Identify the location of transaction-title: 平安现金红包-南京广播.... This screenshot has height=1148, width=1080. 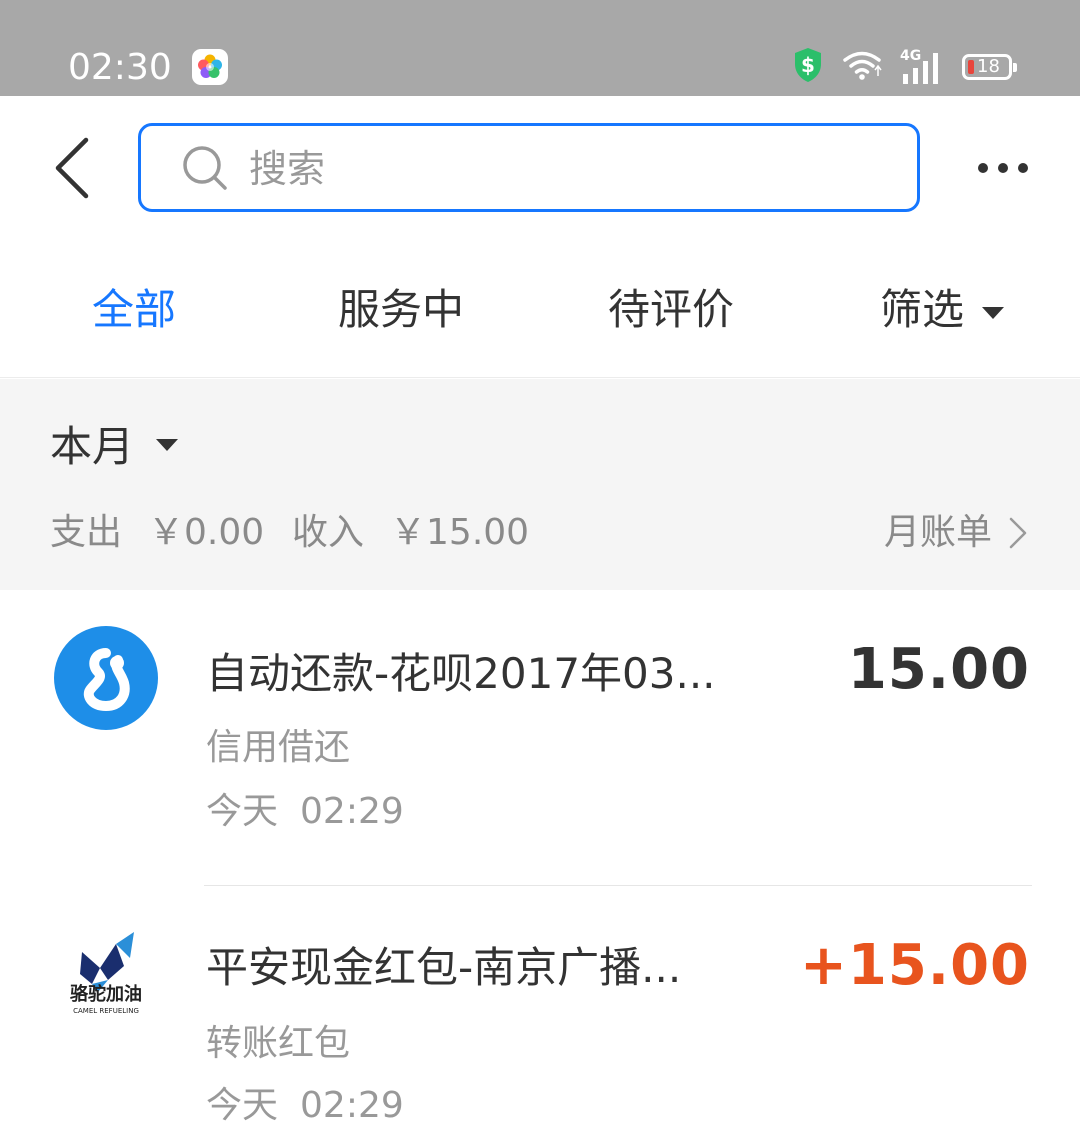
(444, 967).